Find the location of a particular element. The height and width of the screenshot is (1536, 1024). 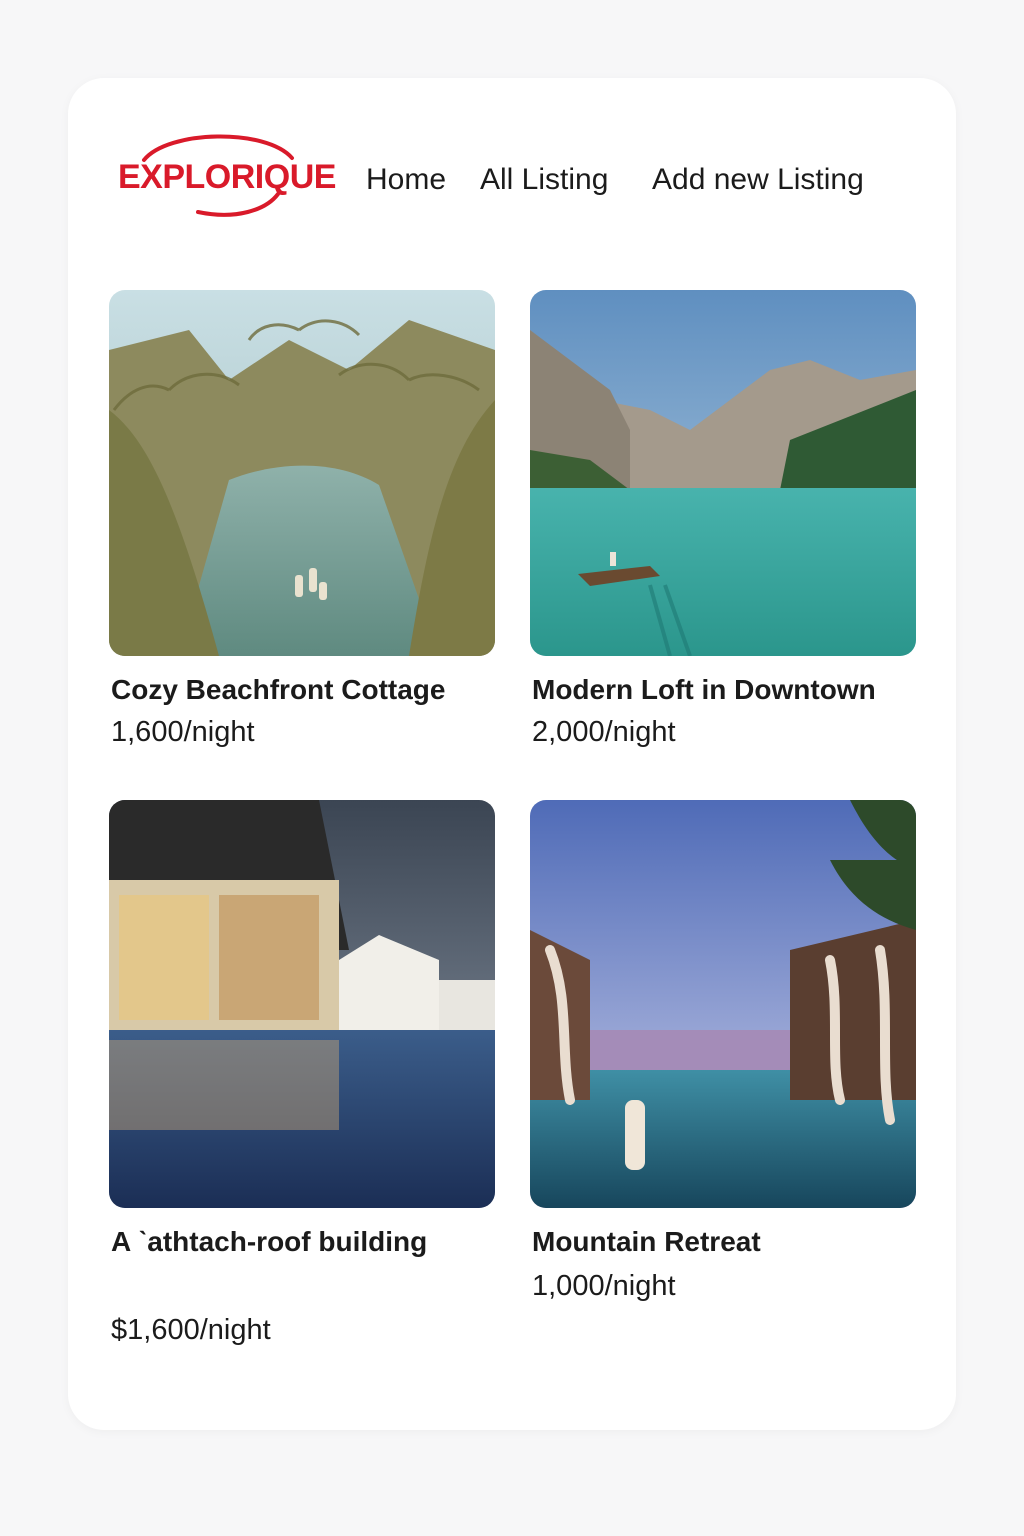

brand-logo: EXPLORIQUE is located at coordinates (226, 177).